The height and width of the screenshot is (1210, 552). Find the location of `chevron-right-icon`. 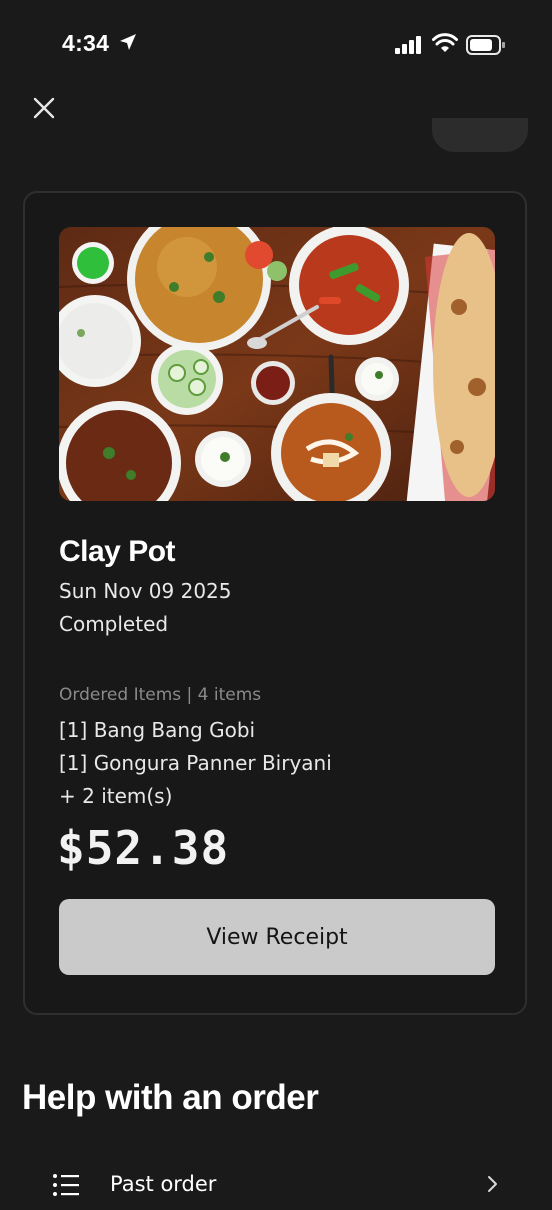

chevron-right-icon is located at coordinates (492, 1184).